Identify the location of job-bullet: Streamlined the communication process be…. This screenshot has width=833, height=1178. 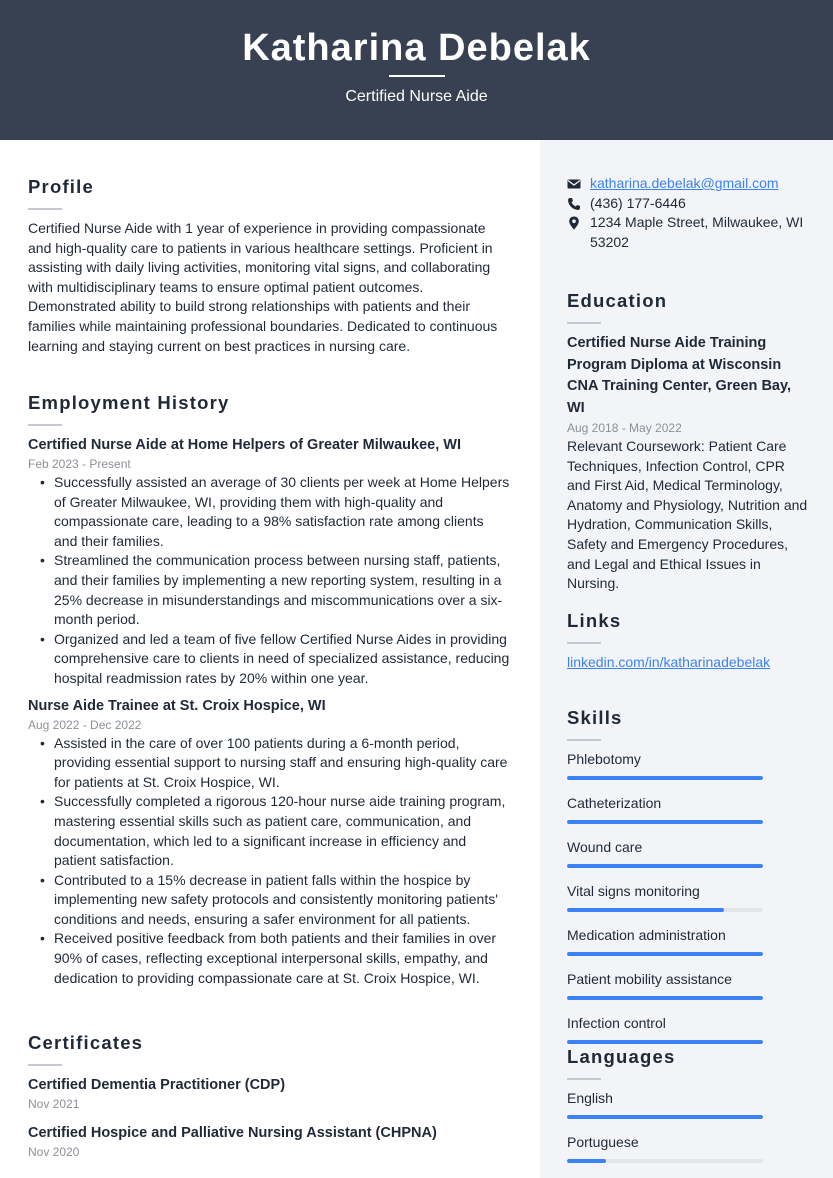
(275, 590).